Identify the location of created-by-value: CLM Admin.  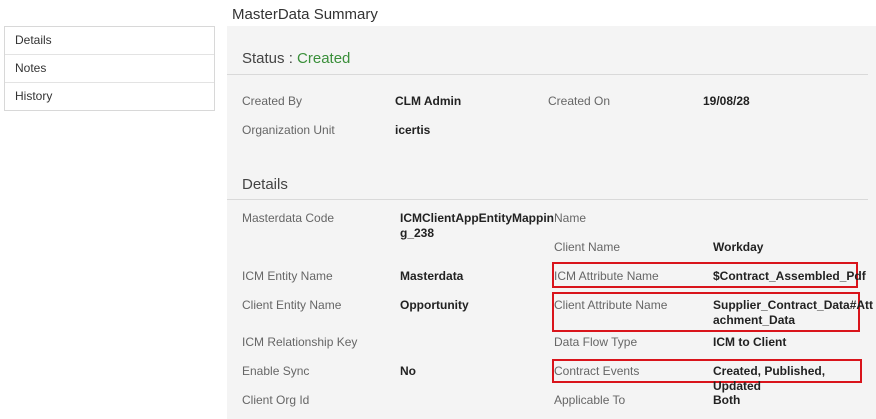
(428, 101).